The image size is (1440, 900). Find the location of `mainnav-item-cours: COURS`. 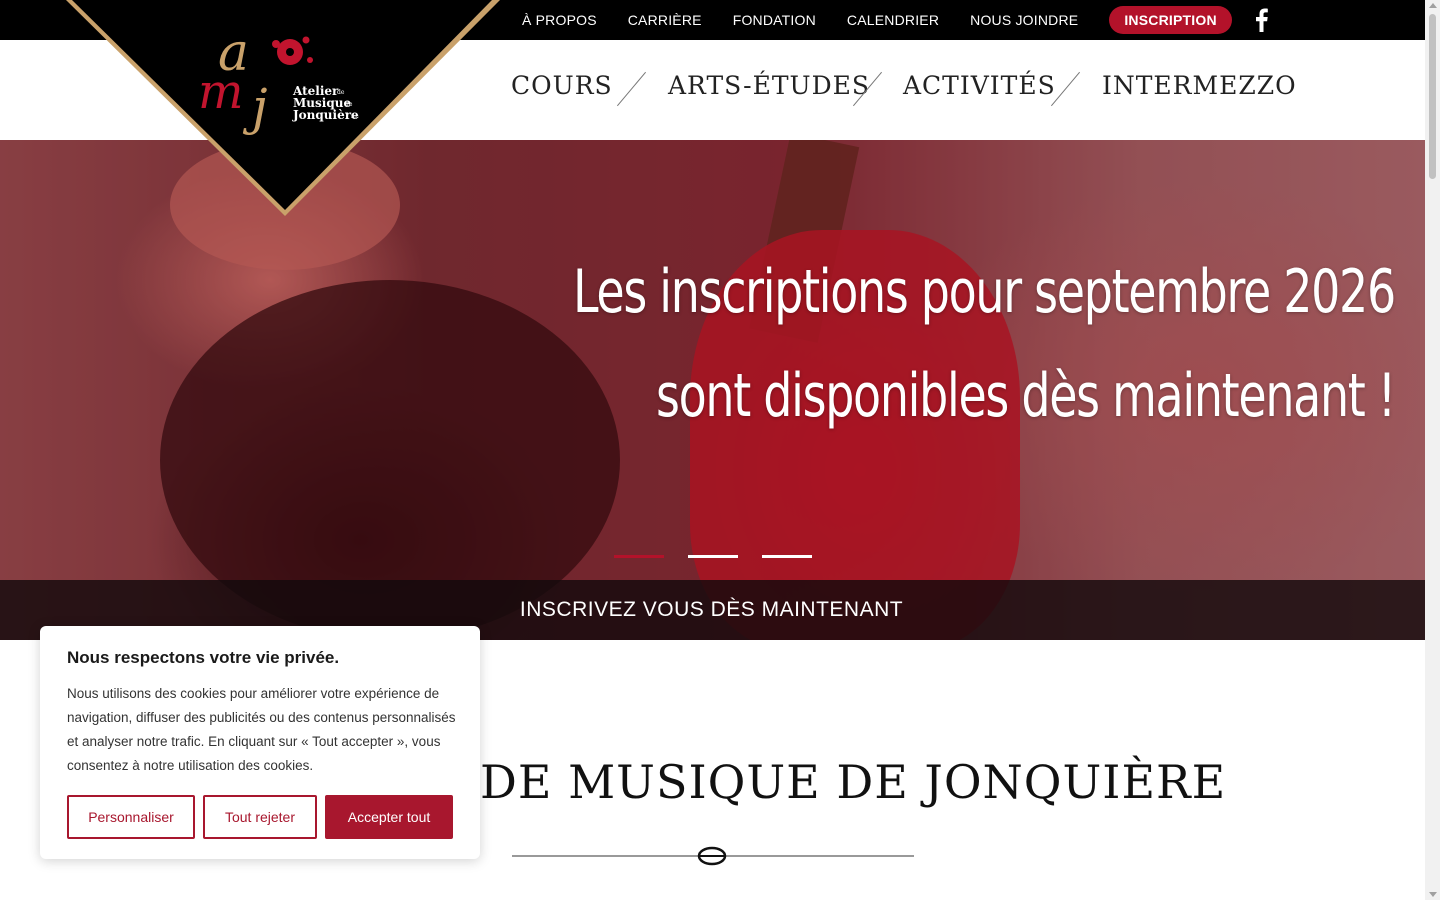

mainnav-item-cours: COURS is located at coordinates (562, 85).